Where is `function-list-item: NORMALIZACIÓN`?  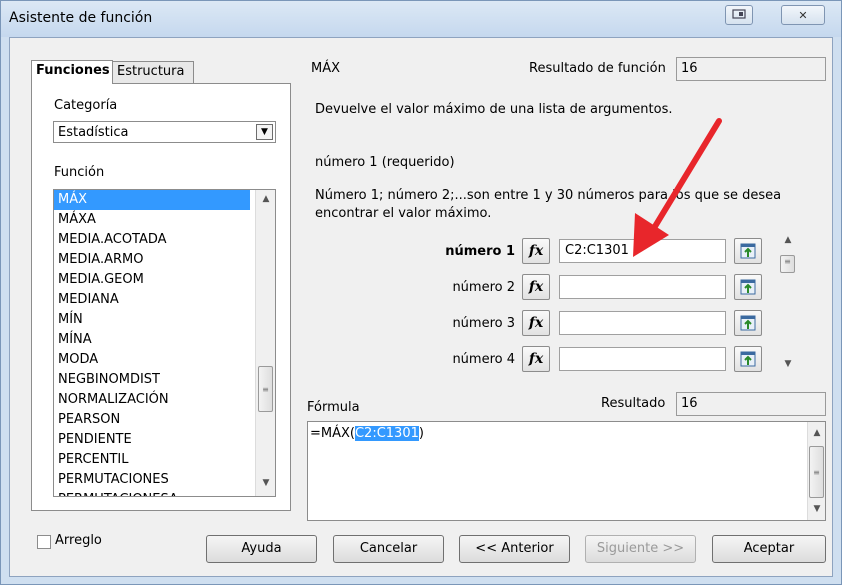
function-list-item: NORMALIZACIÓN is located at coordinates (164, 400).